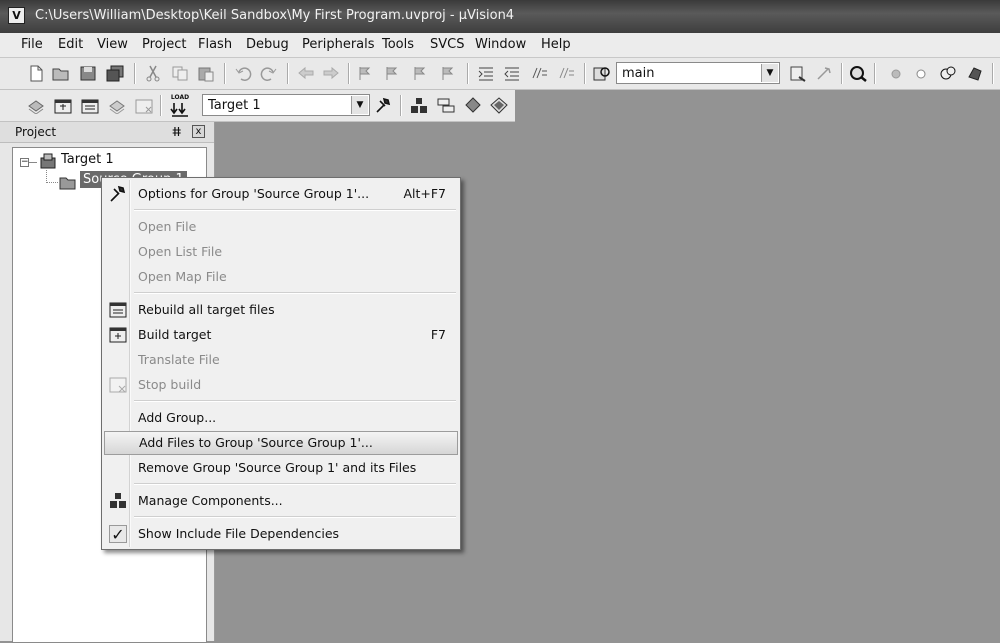 This screenshot has width=1000, height=643. Describe the element at coordinates (281, 360) in the screenshot. I see `menu-item-translate-file: Translate File` at that location.